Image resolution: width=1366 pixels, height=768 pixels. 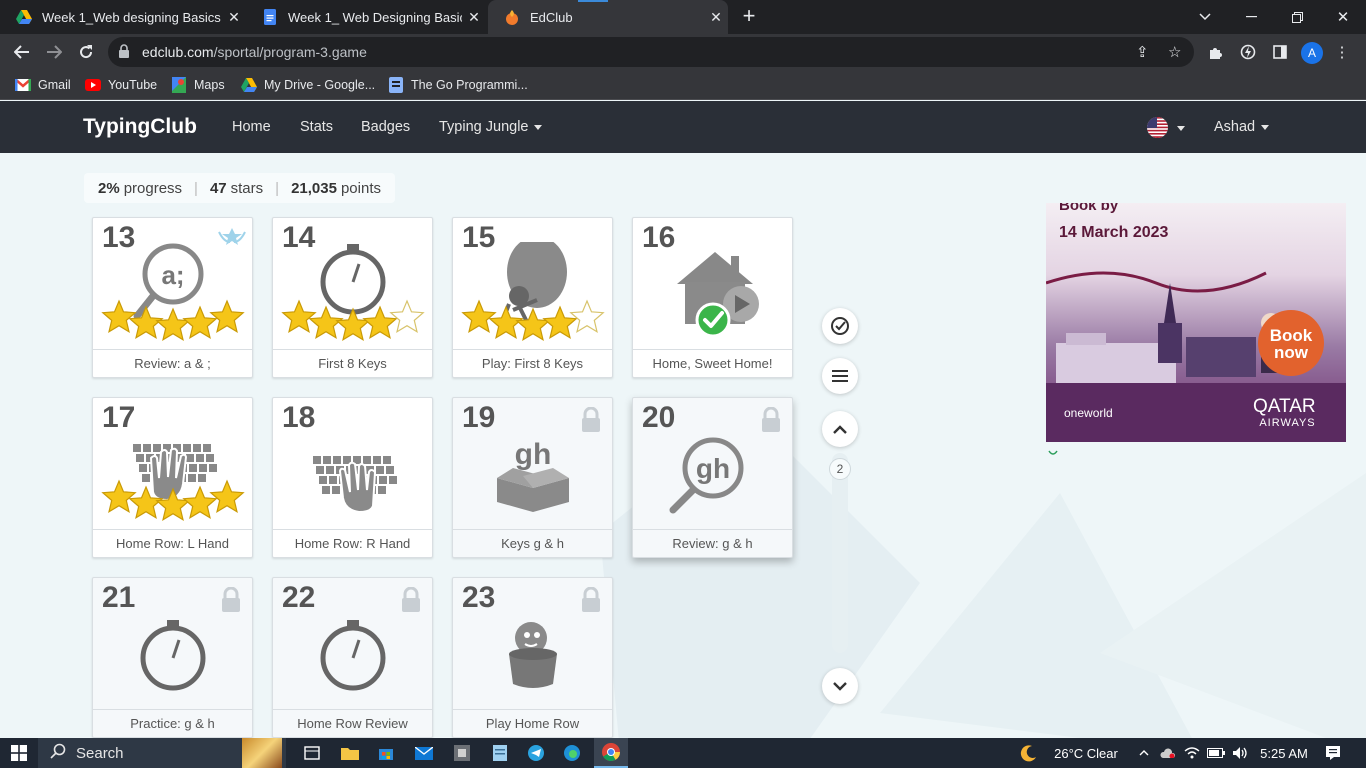 I want to click on address-bar: edclub.com/sportal/program-3.game ⇪ ☆, so click(x=651, y=52).